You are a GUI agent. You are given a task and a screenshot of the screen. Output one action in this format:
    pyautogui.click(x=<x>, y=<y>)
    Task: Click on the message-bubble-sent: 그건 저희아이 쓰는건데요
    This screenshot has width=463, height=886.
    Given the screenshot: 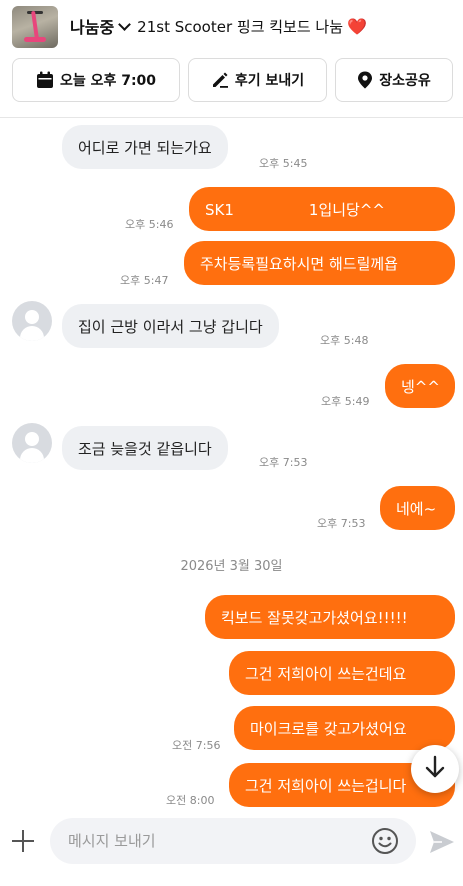 What is the action you would take?
    pyautogui.click(x=342, y=673)
    